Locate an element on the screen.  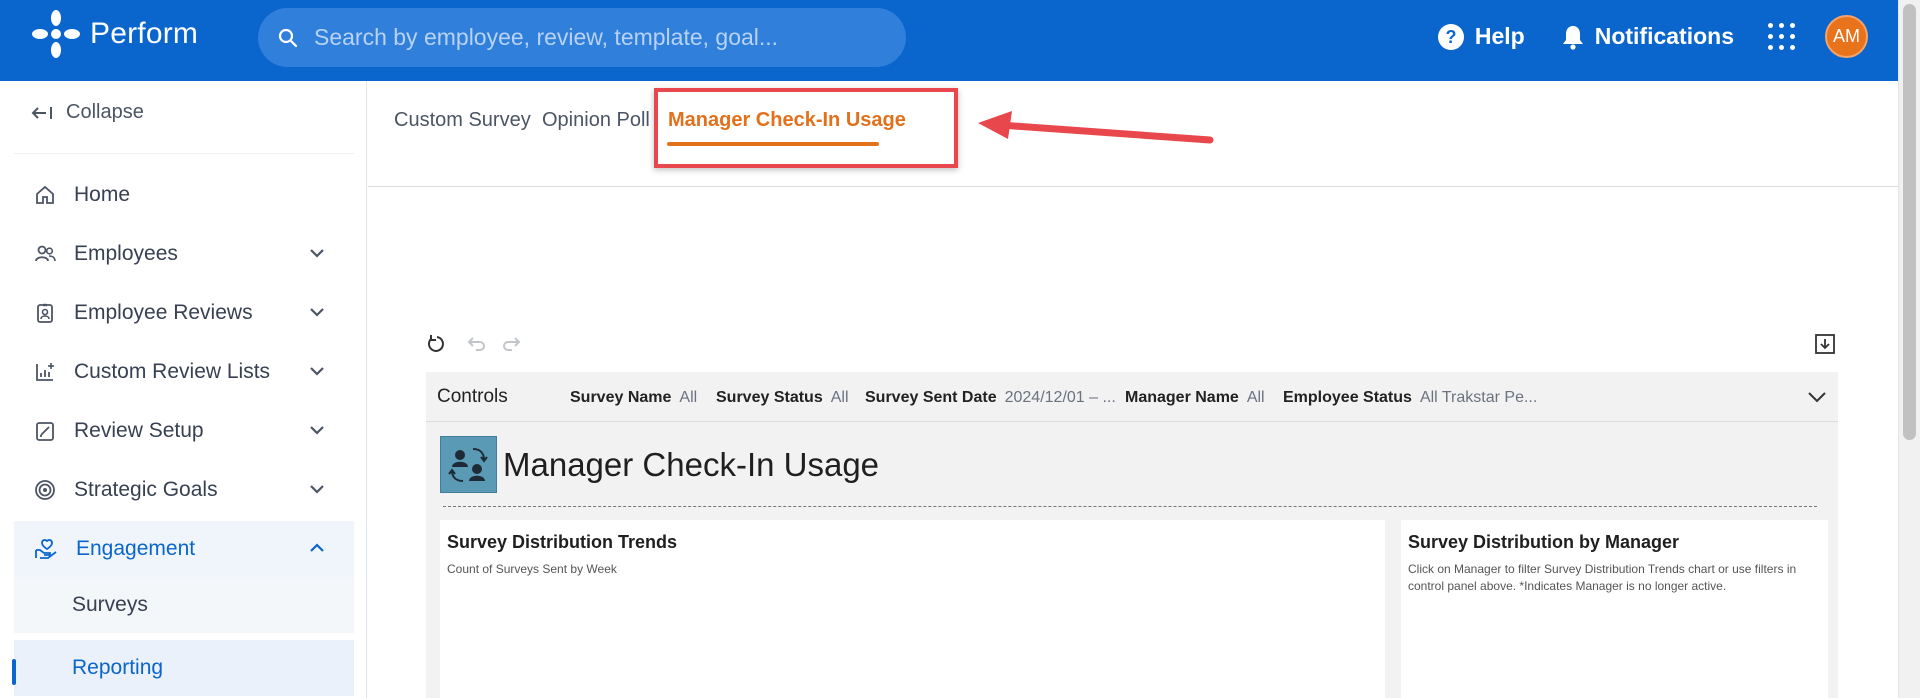
filter-label: Manager Name is located at coordinates (1182, 397).